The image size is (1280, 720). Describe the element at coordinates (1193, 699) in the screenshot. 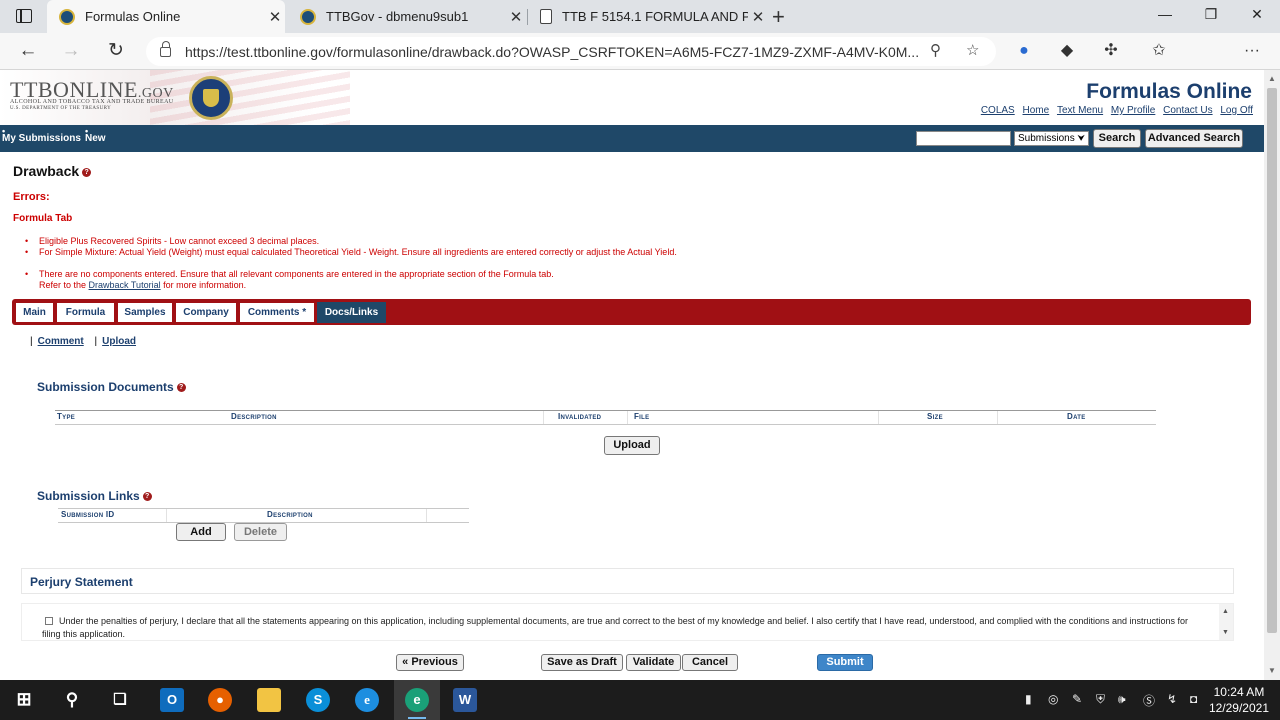

I see `outlook-tray-icon: ◘` at that location.